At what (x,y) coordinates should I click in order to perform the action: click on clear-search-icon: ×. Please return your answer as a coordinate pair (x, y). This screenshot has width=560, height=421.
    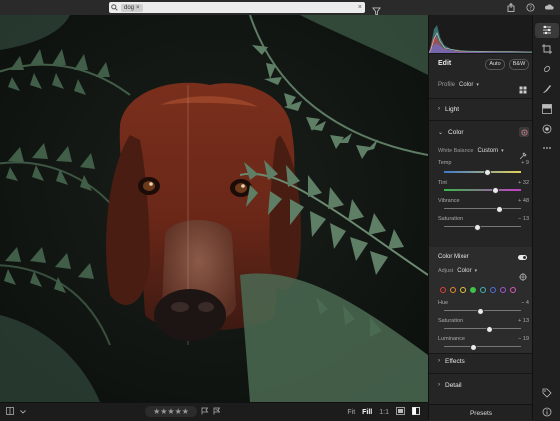
    Looking at the image, I should click on (360, 7).